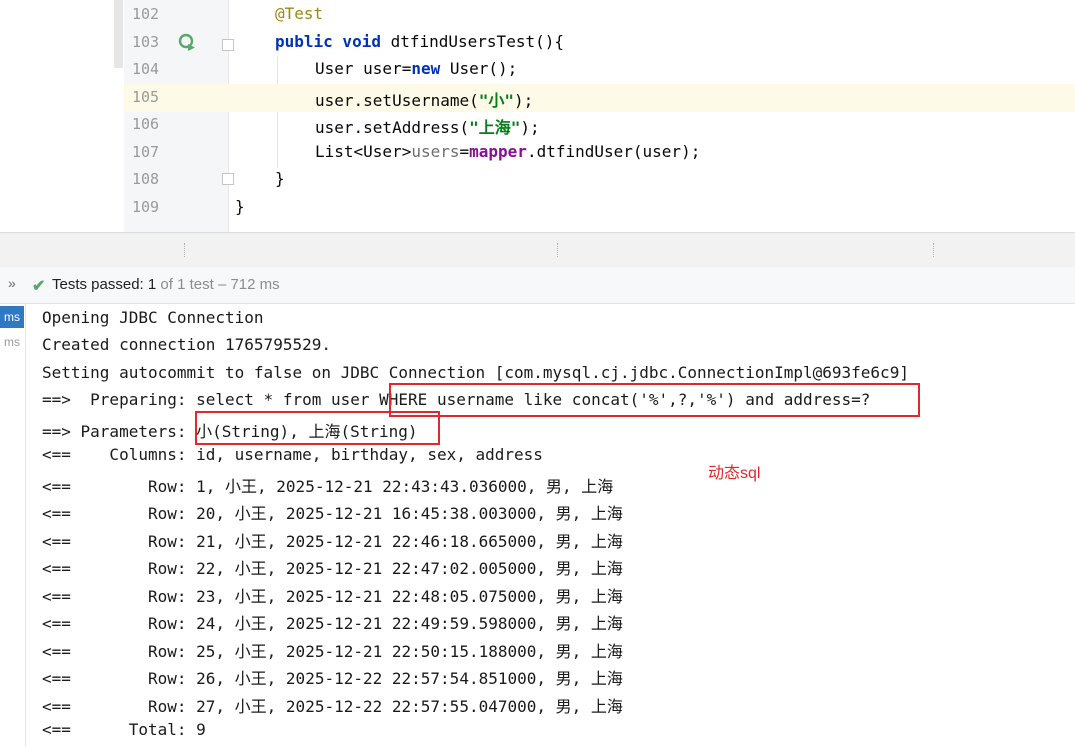  What do you see at coordinates (146, 124) in the screenshot?
I see `line-number: 106` at bounding box center [146, 124].